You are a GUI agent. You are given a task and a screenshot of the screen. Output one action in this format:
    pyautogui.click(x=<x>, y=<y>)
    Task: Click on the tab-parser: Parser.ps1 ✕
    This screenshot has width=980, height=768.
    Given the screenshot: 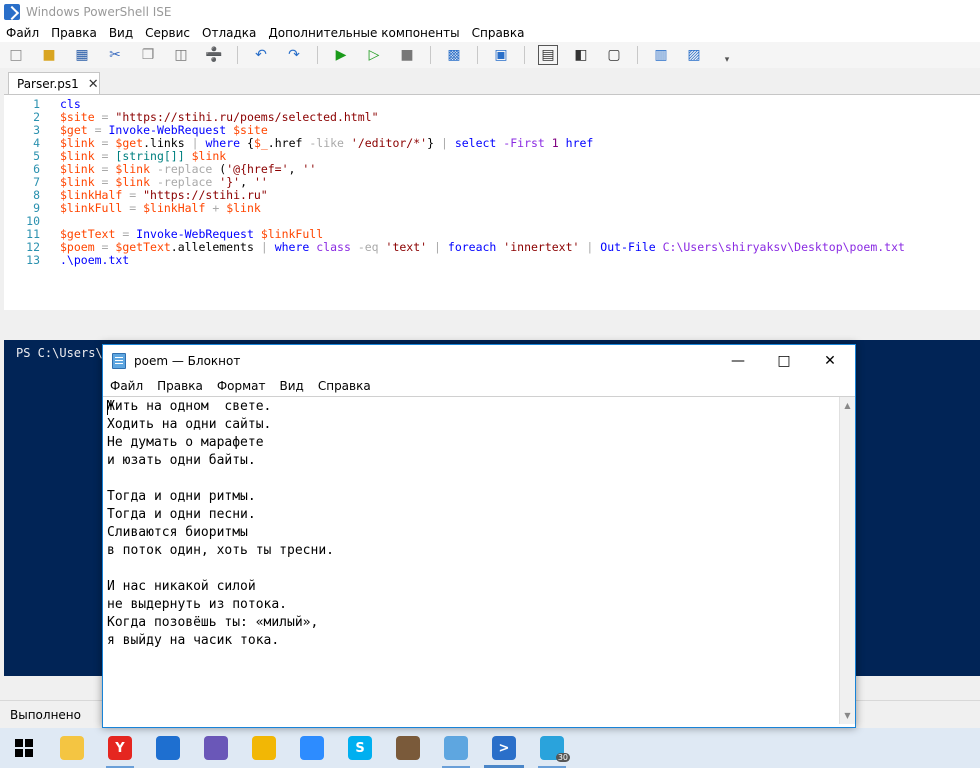 What is the action you would take?
    pyautogui.click(x=54, y=83)
    